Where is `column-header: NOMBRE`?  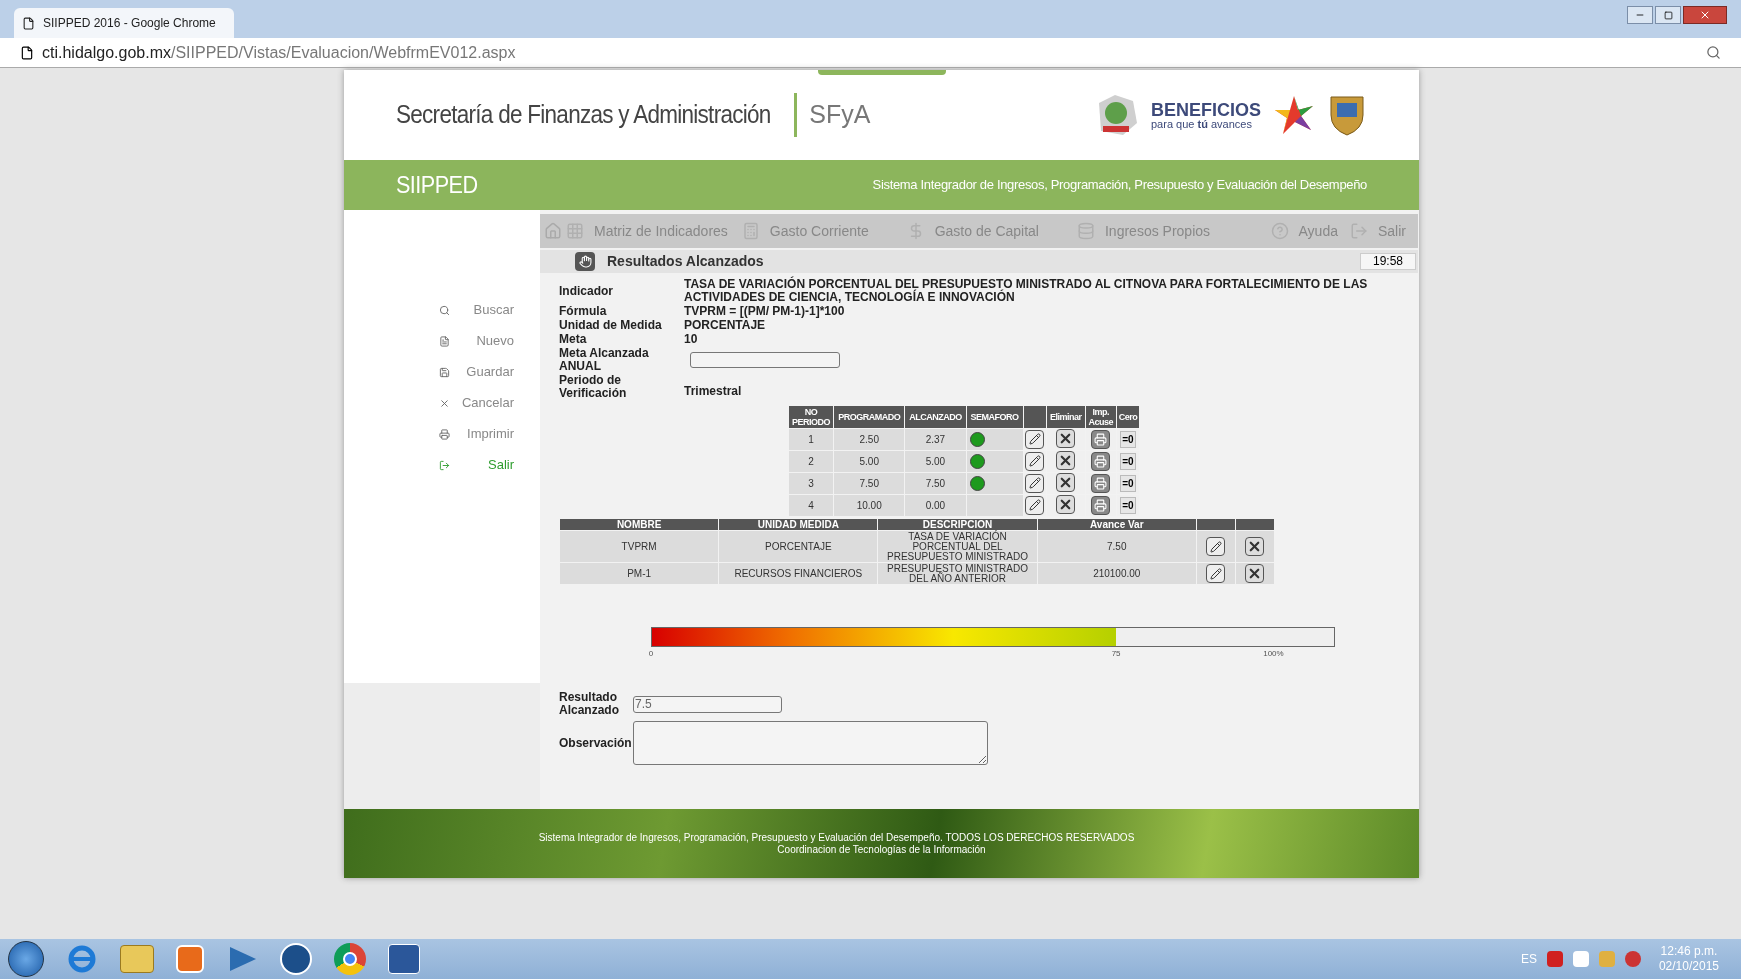
column-header: NOMBRE is located at coordinates (639, 524).